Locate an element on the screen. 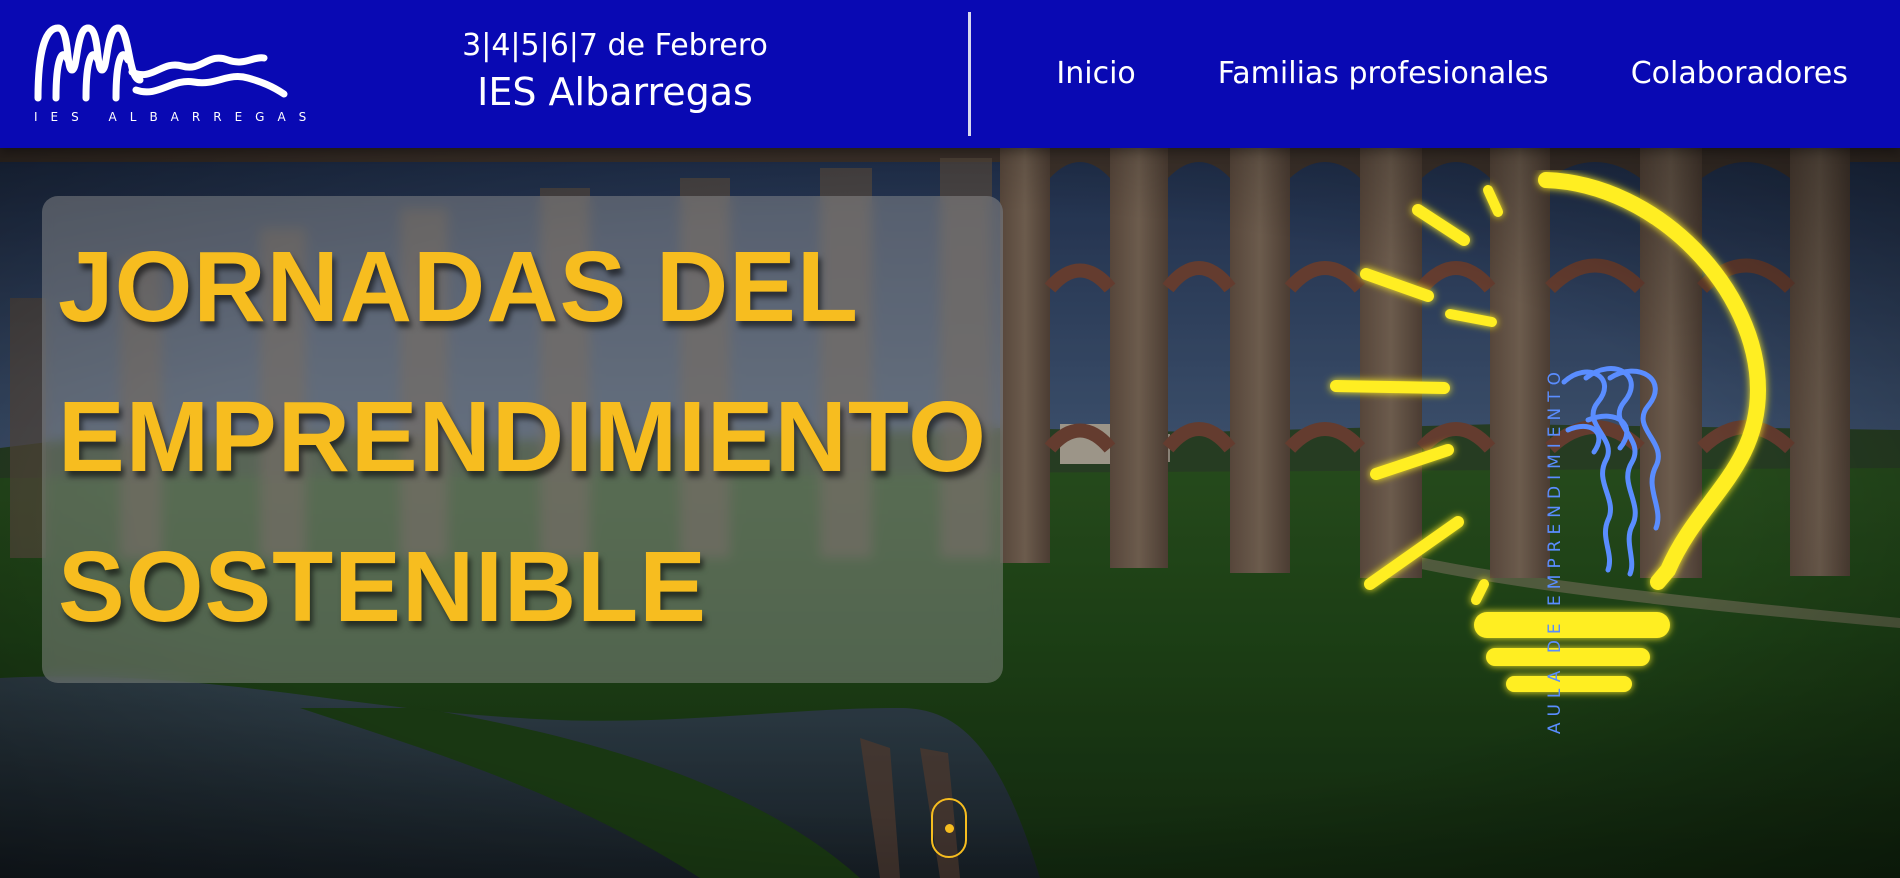  scroll-down-indicator is located at coordinates (949, 828).